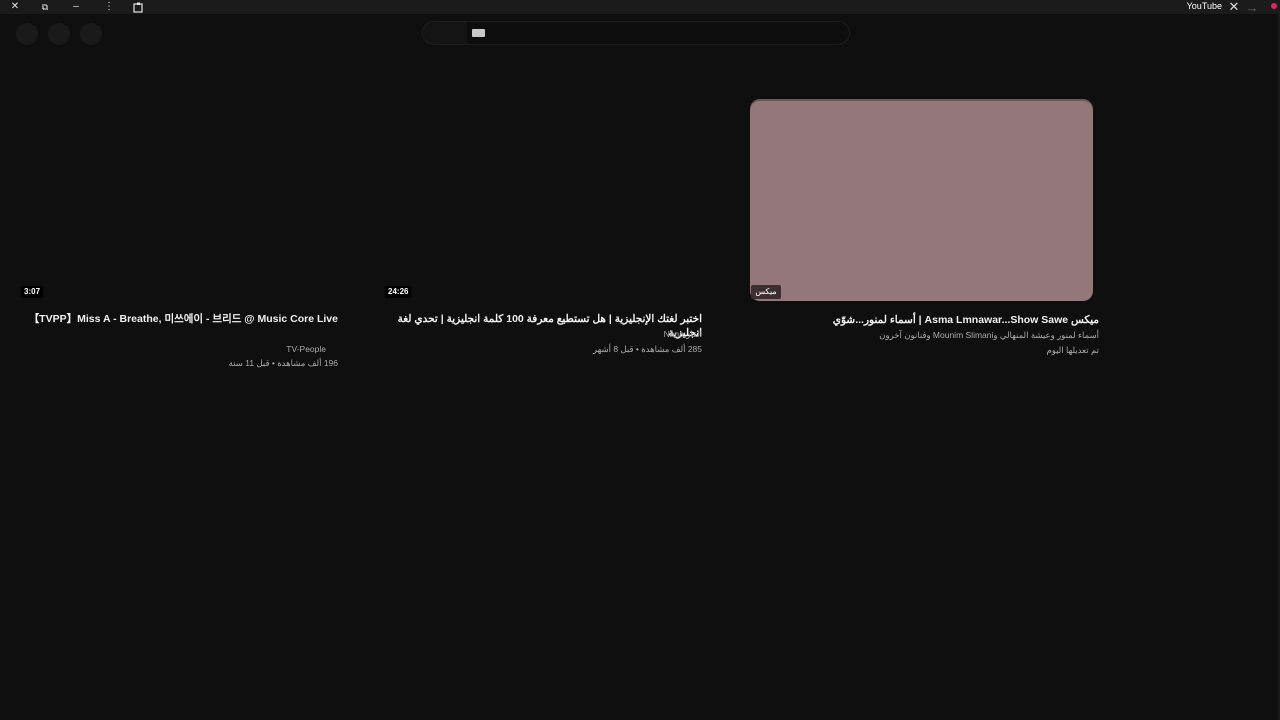 This screenshot has height=720, width=1280. What do you see at coordinates (1204, 6) in the screenshot?
I see `site-label: YouTube` at bounding box center [1204, 6].